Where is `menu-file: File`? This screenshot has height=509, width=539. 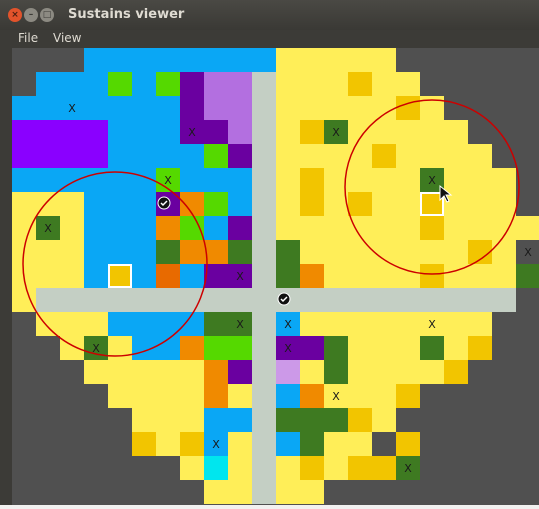
menu-file: File is located at coordinates (28, 38).